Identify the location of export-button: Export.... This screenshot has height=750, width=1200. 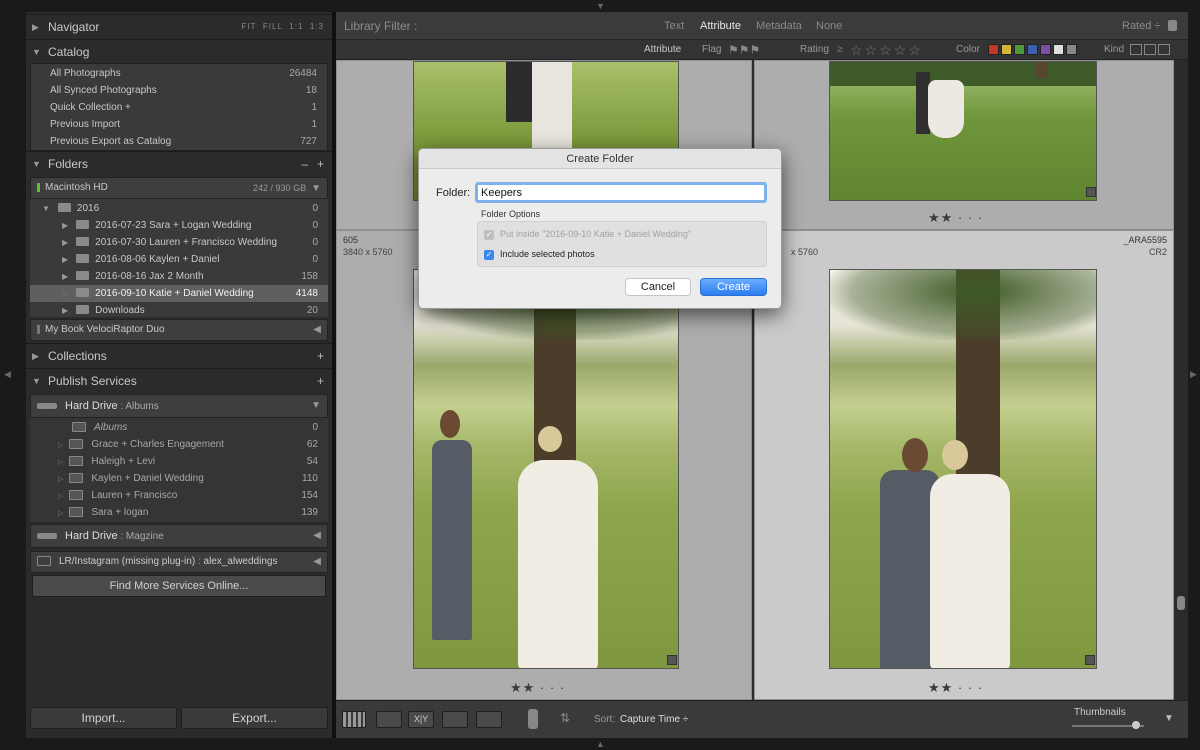
(254, 718).